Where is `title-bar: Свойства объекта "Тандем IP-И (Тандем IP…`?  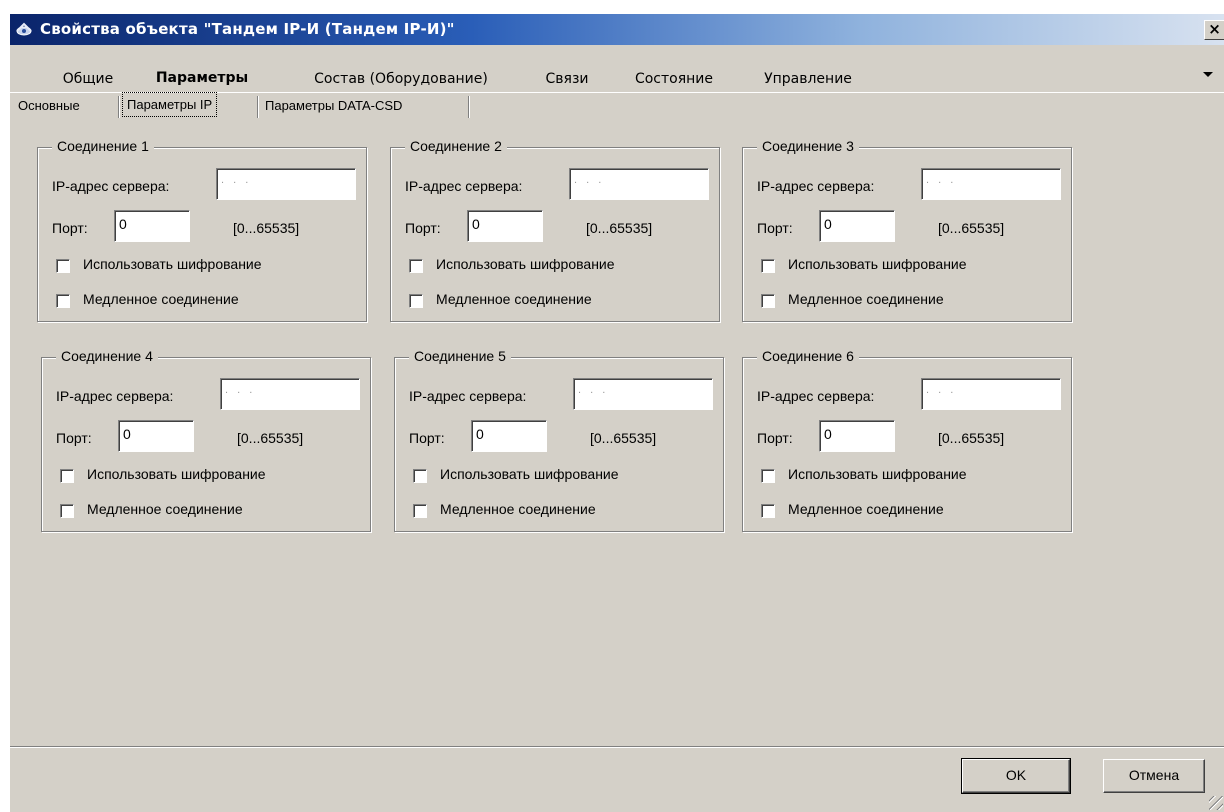
title-bar: Свойства объекта "Тандем IP-И (Тандем IP… is located at coordinates (617, 29).